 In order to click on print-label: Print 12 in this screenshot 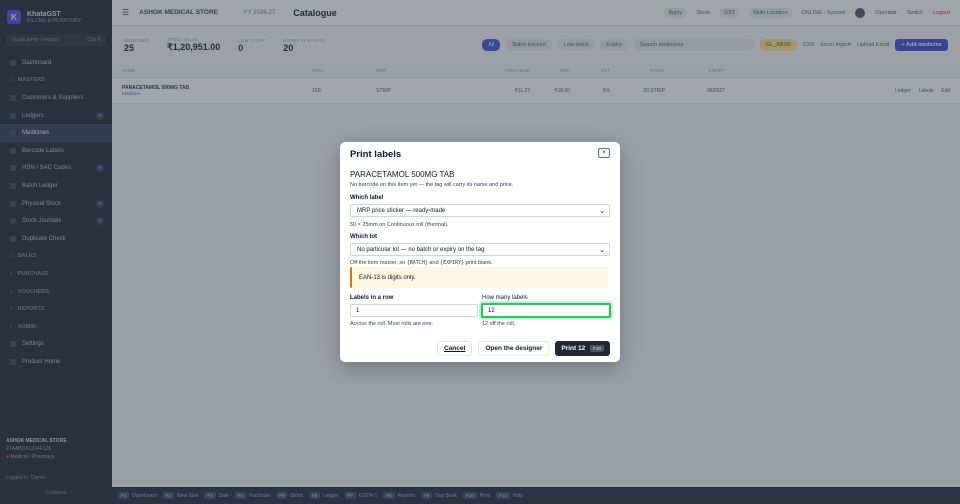, I will do `click(573, 348)`.